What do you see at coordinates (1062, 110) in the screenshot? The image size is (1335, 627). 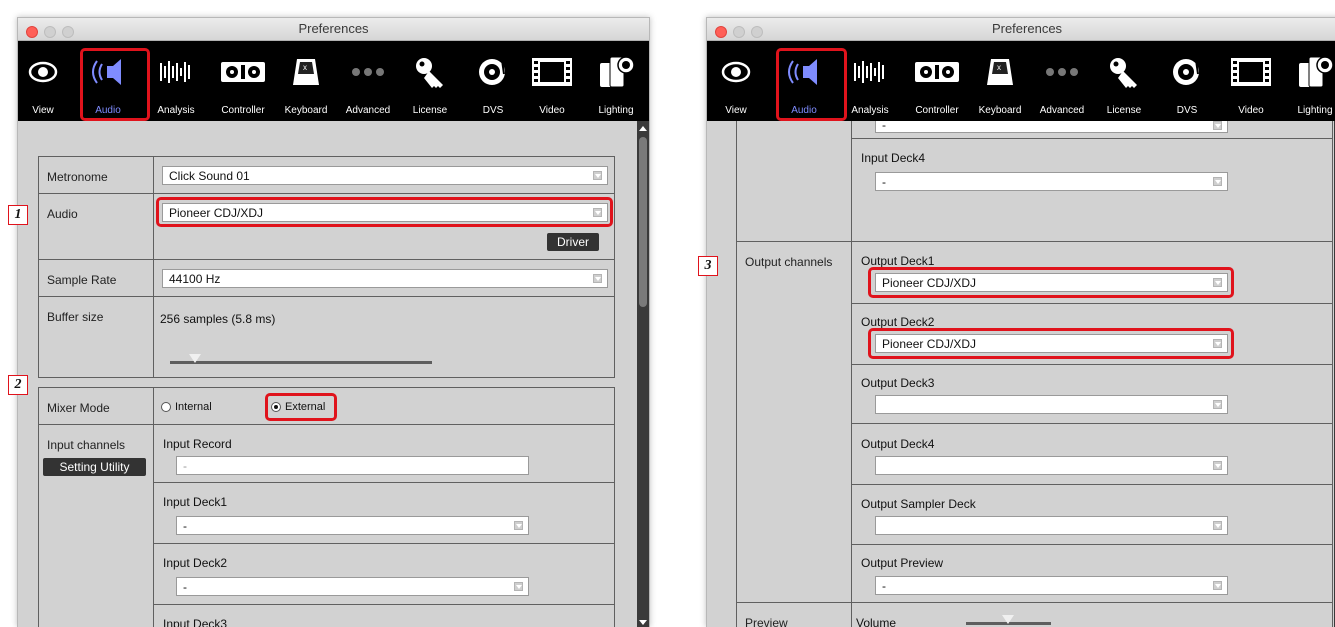 I see `tab-advanced-label: Advanced` at bounding box center [1062, 110].